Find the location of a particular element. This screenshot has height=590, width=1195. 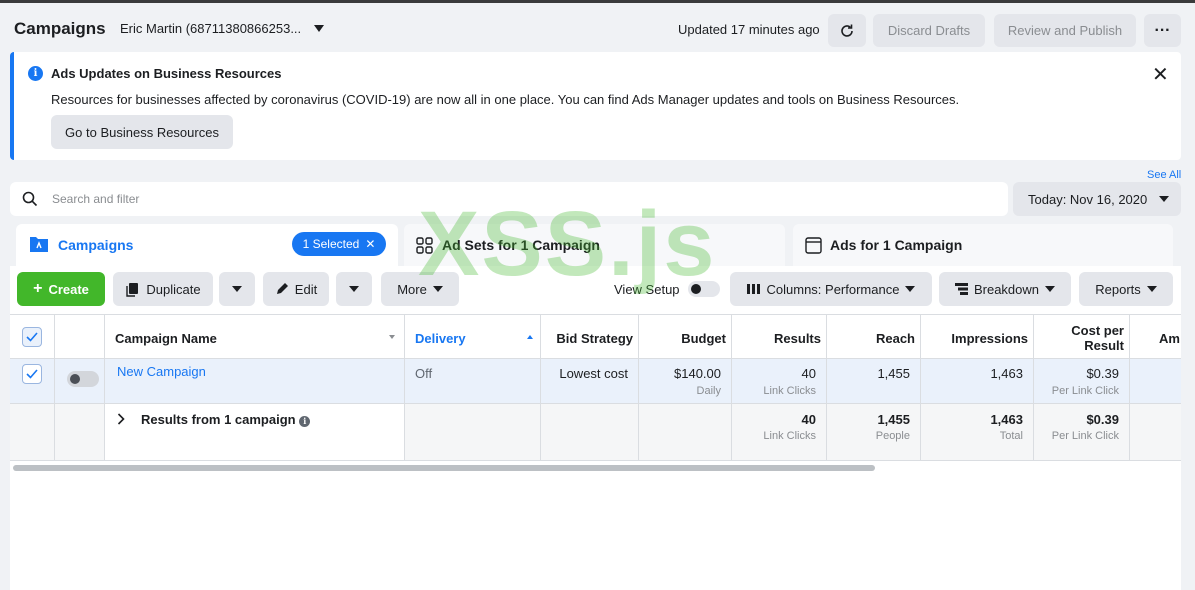

edit-dropdown-button is located at coordinates (354, 289).